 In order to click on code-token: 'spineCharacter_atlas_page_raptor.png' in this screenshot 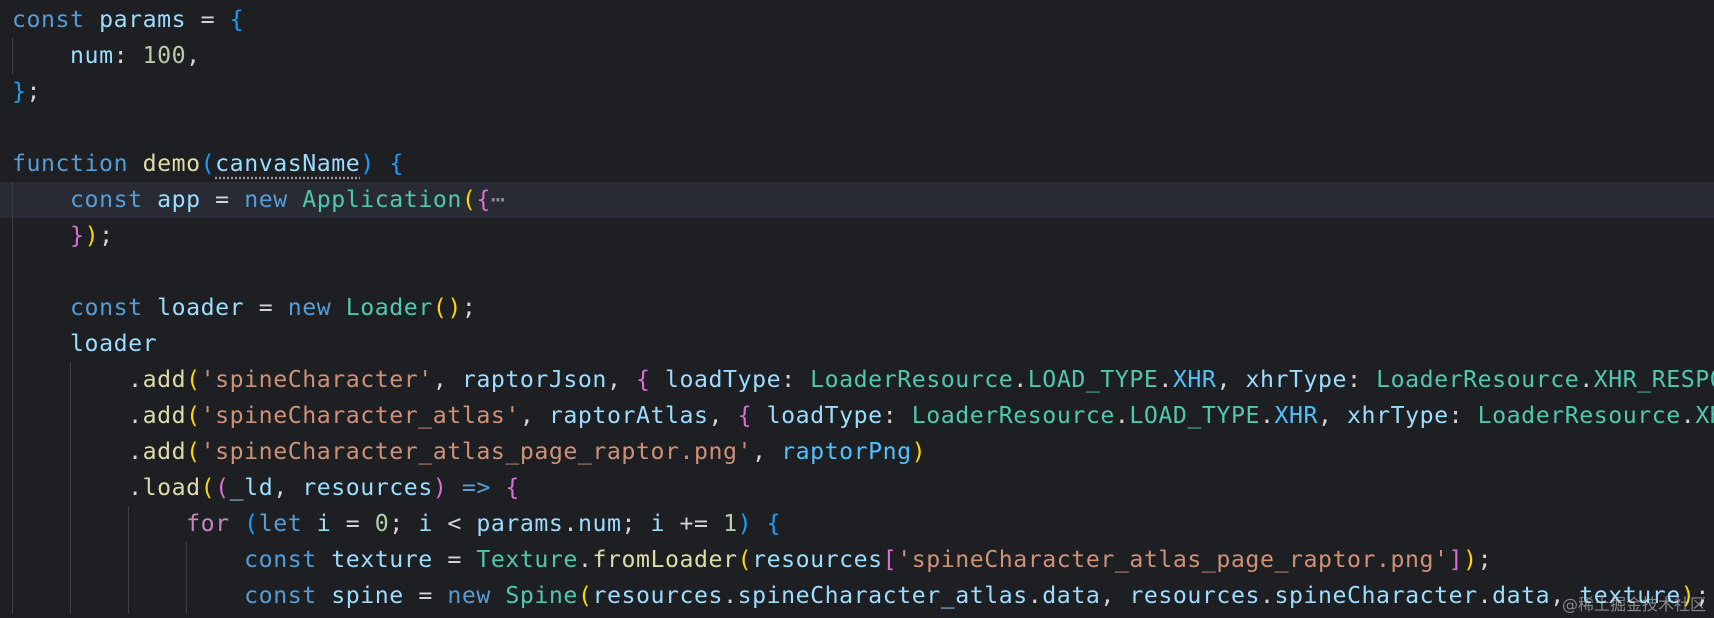, I will do `click(476, 451)`.